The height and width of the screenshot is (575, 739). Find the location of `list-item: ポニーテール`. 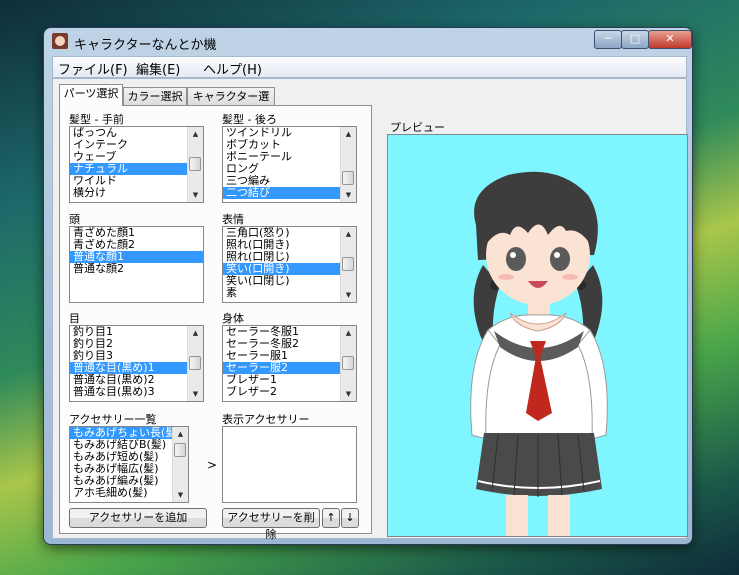

list-item: ポニーテール is located at coordinates (289, 157).